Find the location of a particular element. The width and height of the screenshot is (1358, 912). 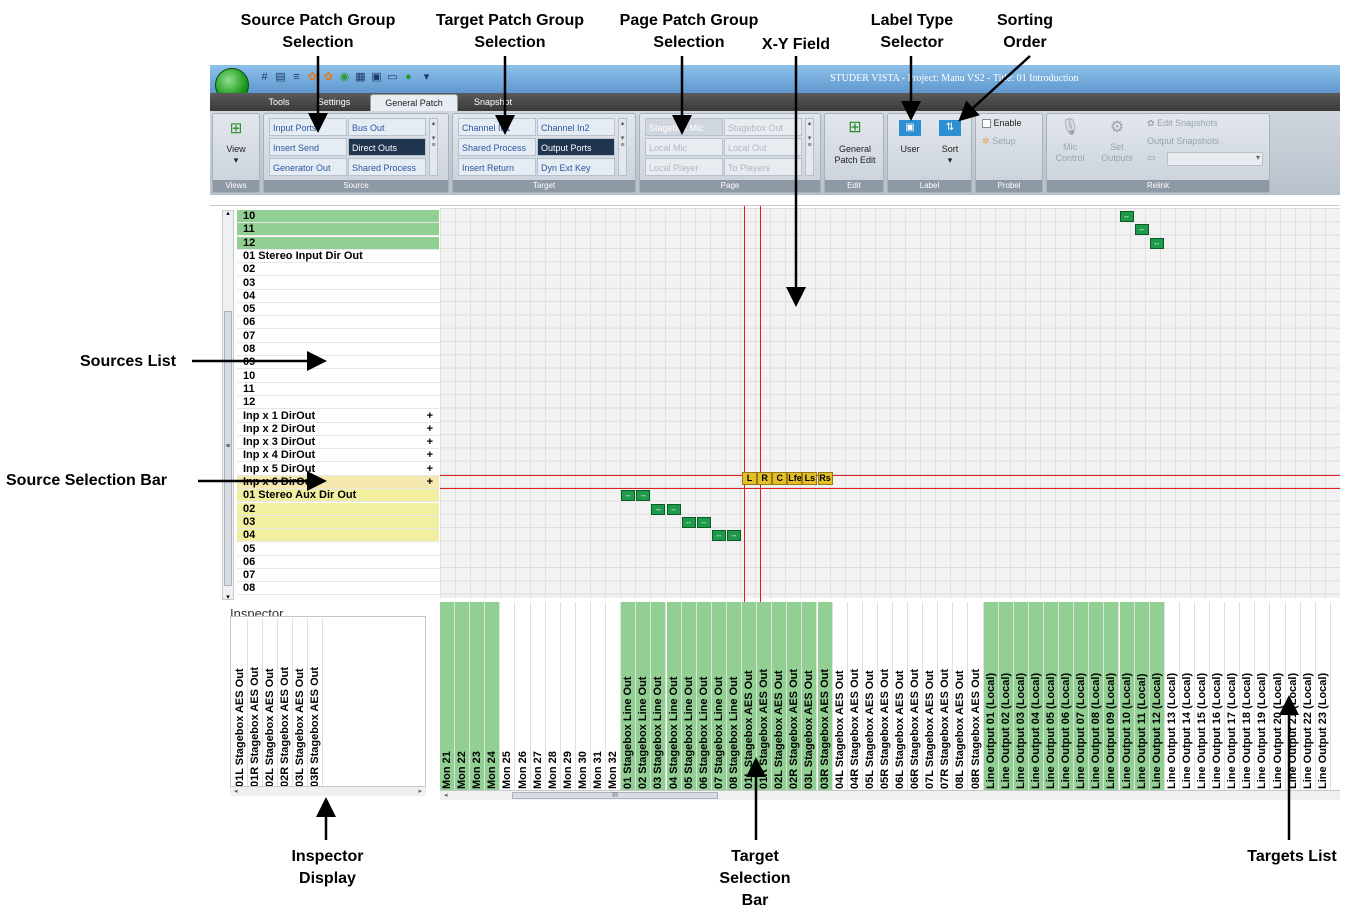

source-shared-process: Shared Process is located at coordinates (387, 167).